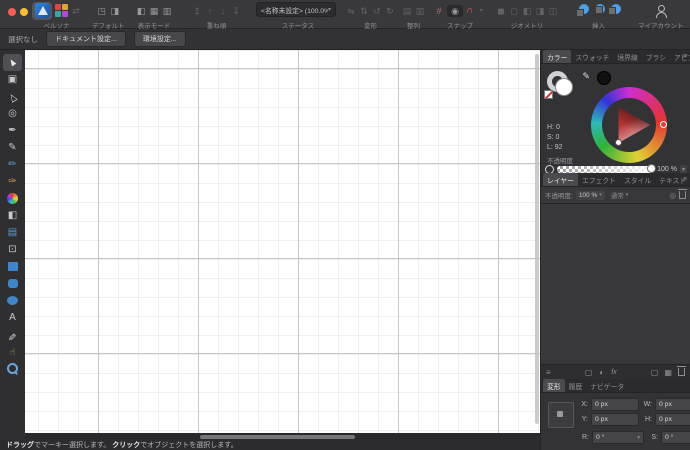 This screenshot has height=450, width=690. I want to click on move-tool: ▲, so click(12, 62).